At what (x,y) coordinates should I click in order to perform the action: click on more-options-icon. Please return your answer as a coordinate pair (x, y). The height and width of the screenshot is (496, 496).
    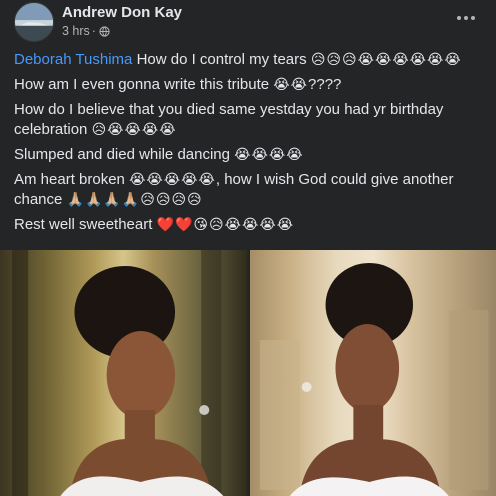
    Looking at the image, I should click on (466, 18).